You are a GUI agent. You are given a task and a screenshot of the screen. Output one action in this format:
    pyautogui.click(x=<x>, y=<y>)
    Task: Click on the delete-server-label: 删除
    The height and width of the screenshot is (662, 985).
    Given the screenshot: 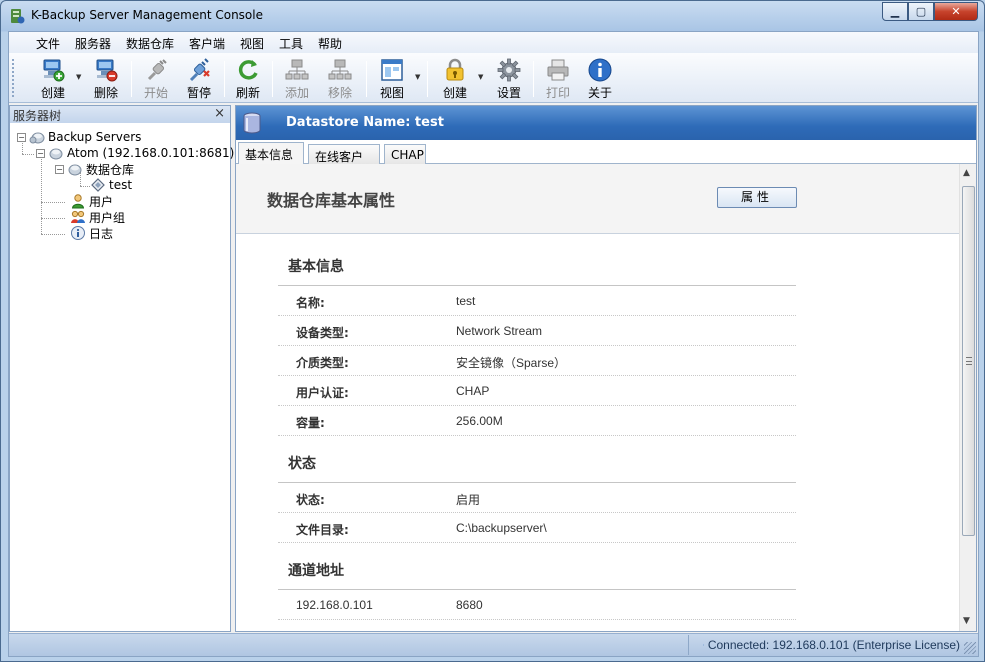 What is the action you would take?
    pyautogui.click(x=105, y=93)
    